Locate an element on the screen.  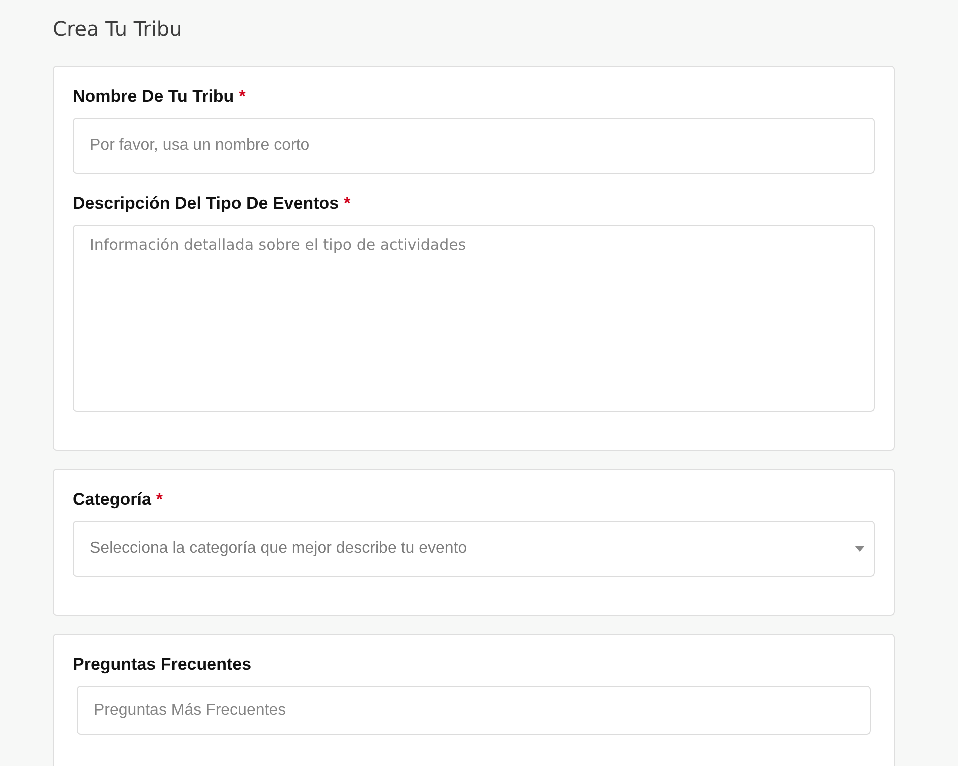
input-field: Preguntas Más Frecuentes is located at coordinates (474, 710).